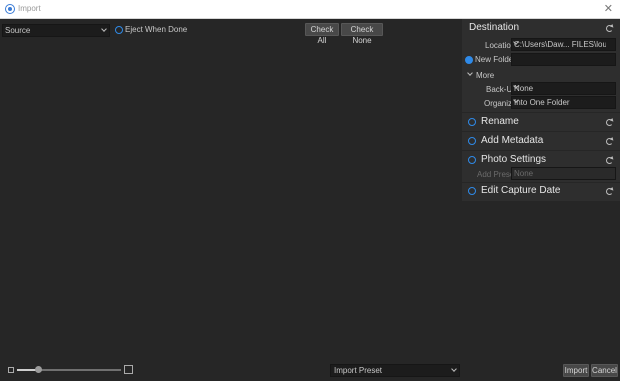  I want to click on more-toggle: More, so click(485, 75).